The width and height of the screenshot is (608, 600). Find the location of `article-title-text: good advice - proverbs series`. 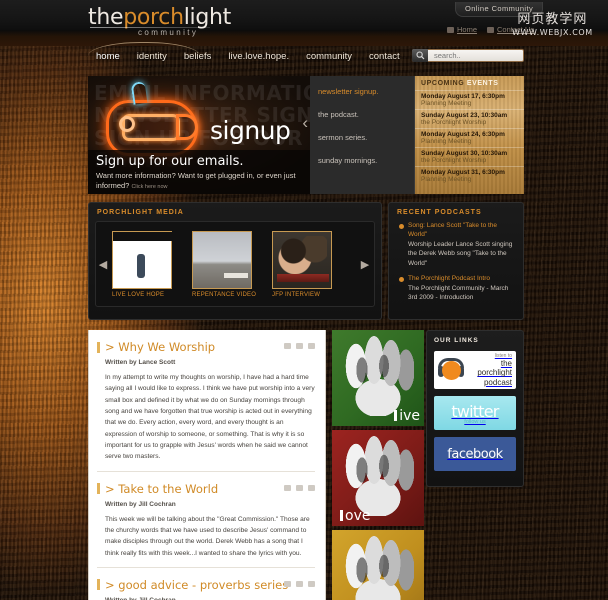

article-title-text: good advice - proverbs series is located at coordinates (203, 584).